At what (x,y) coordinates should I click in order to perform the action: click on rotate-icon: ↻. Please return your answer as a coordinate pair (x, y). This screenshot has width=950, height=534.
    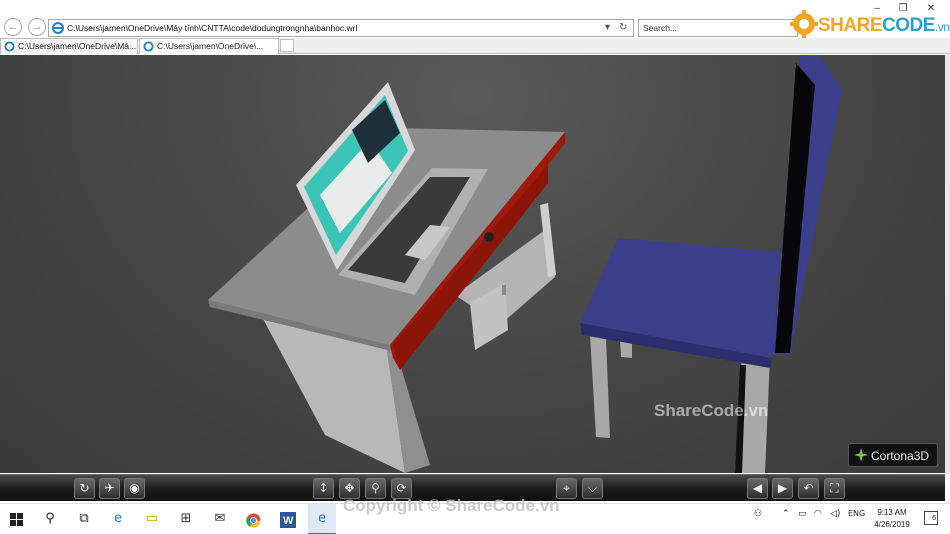
    Looking at the image, I should click on (84, 488).